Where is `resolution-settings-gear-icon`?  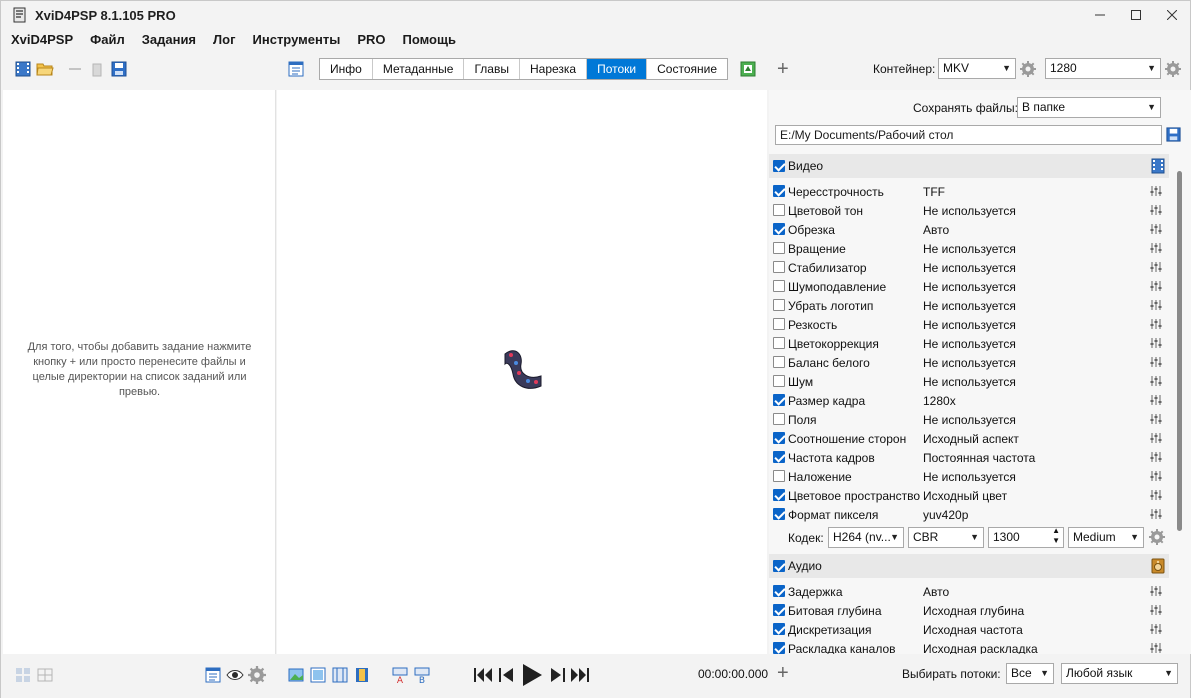 resolution-settings-gear-icon is located at coordinates (1173, 69).